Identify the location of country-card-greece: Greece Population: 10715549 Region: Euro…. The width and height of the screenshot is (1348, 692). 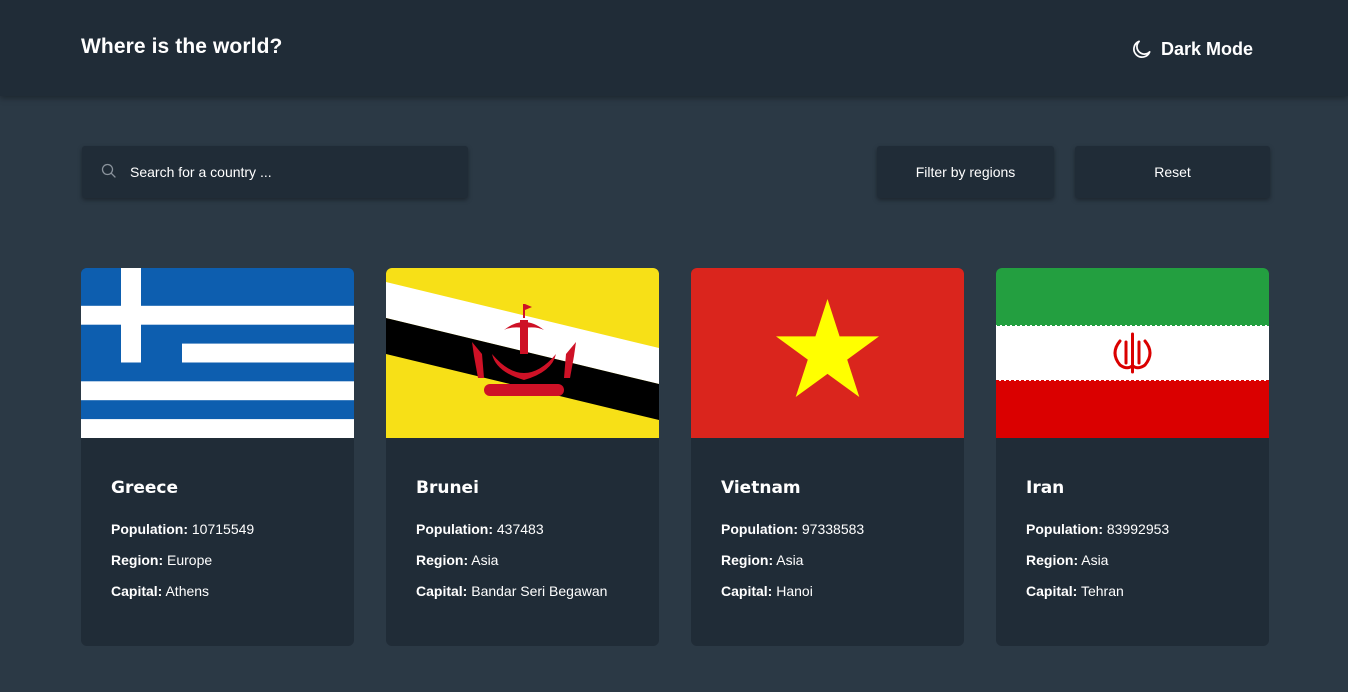
(217, 457).